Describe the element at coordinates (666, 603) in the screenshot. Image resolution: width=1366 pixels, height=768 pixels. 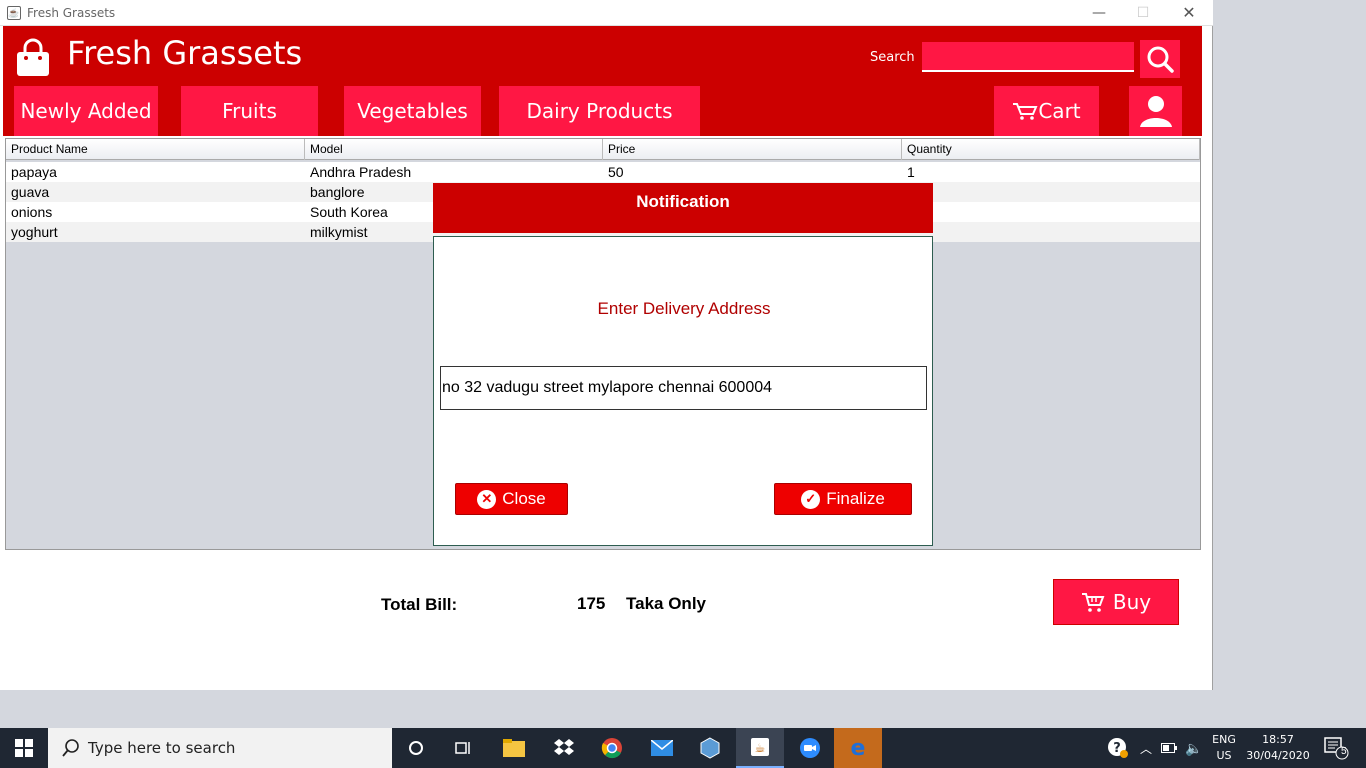
I see `total-bill-currency: Taka Only` at that location.